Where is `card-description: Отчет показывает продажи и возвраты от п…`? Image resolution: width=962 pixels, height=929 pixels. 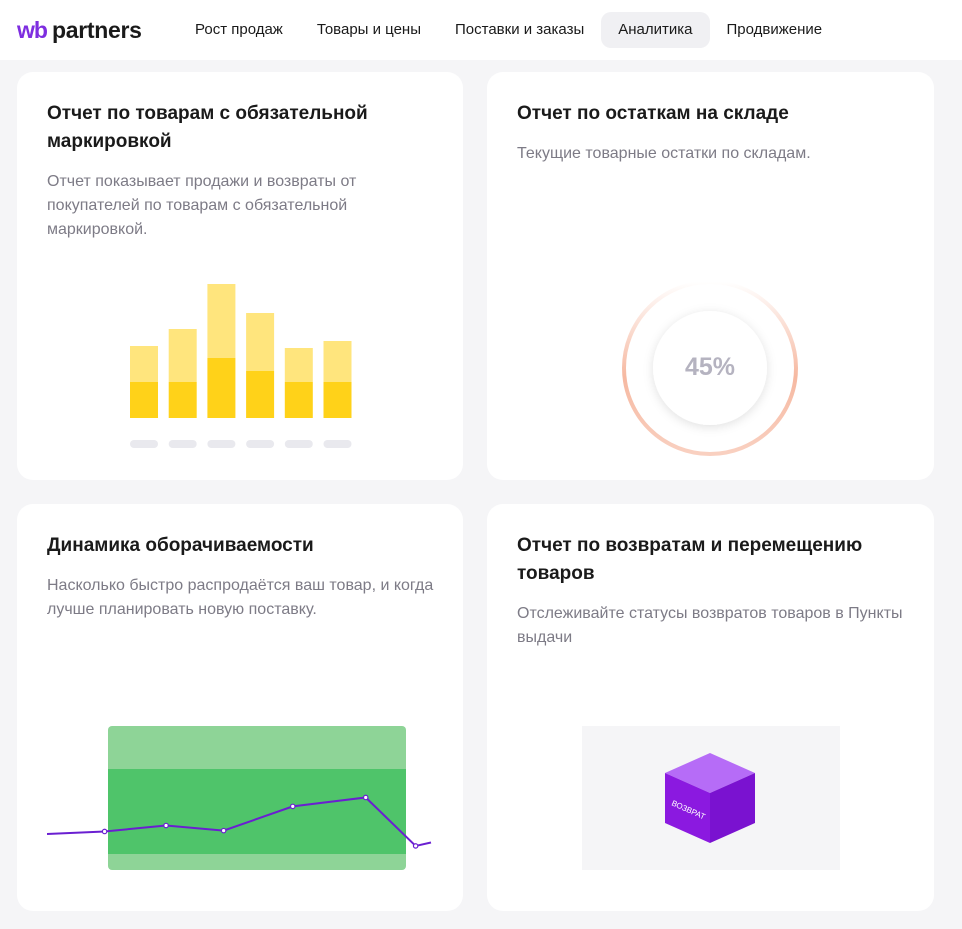
card-description: Отчет показывает продажи и возвраты от п… is located at coordinates (202, 205).